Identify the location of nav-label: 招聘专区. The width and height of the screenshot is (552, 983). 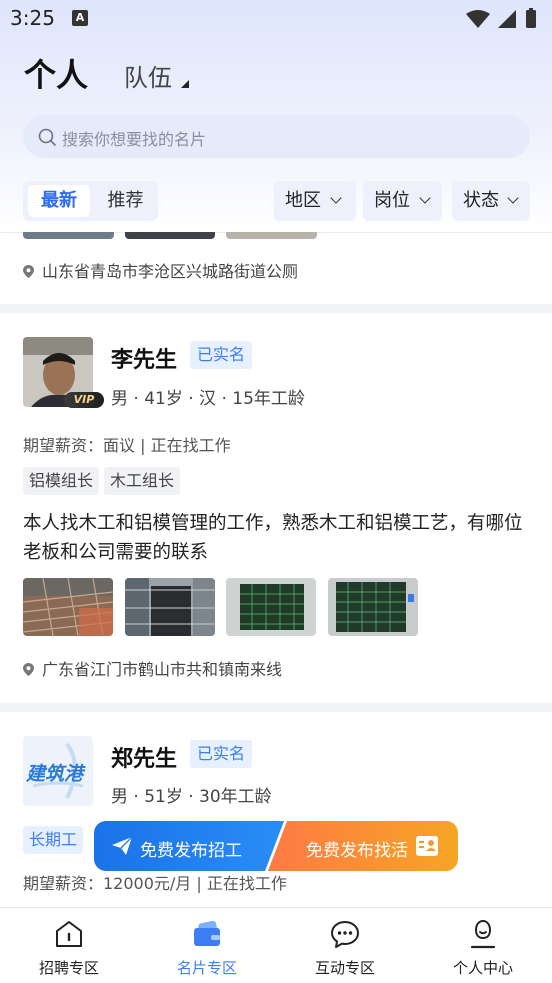
(68, 968).